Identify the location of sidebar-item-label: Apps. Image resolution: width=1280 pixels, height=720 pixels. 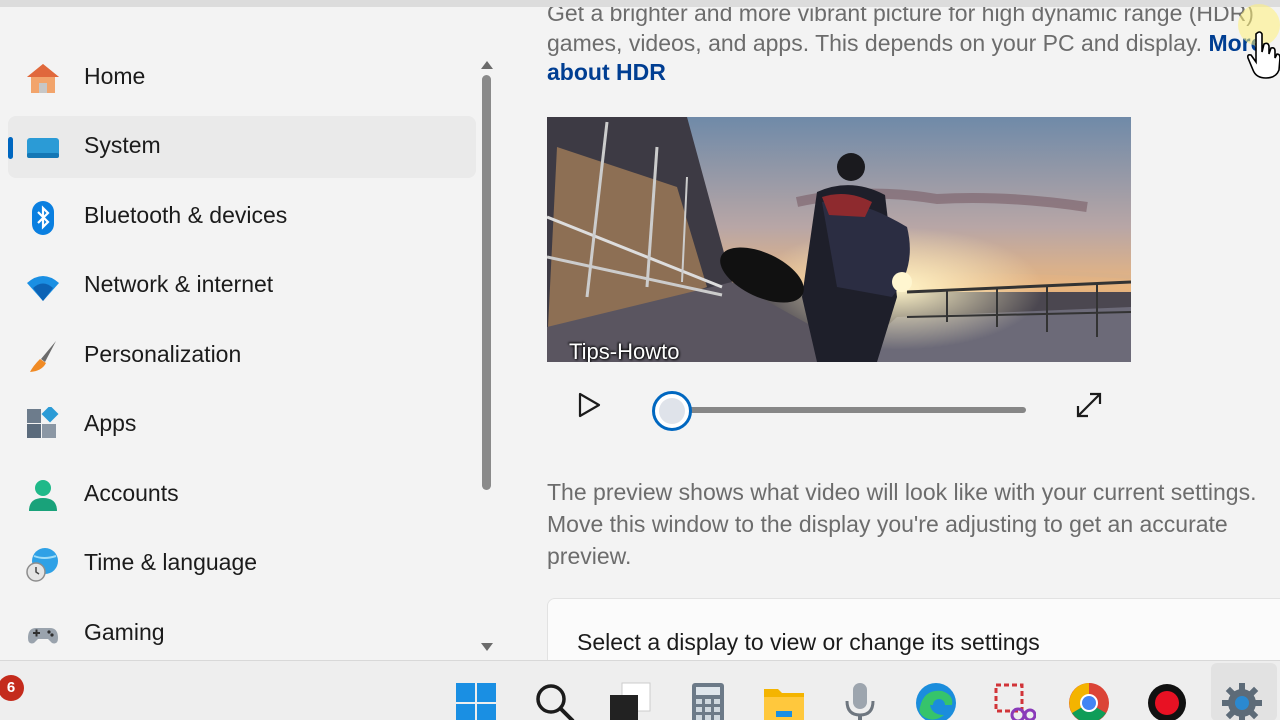
(110, 423).